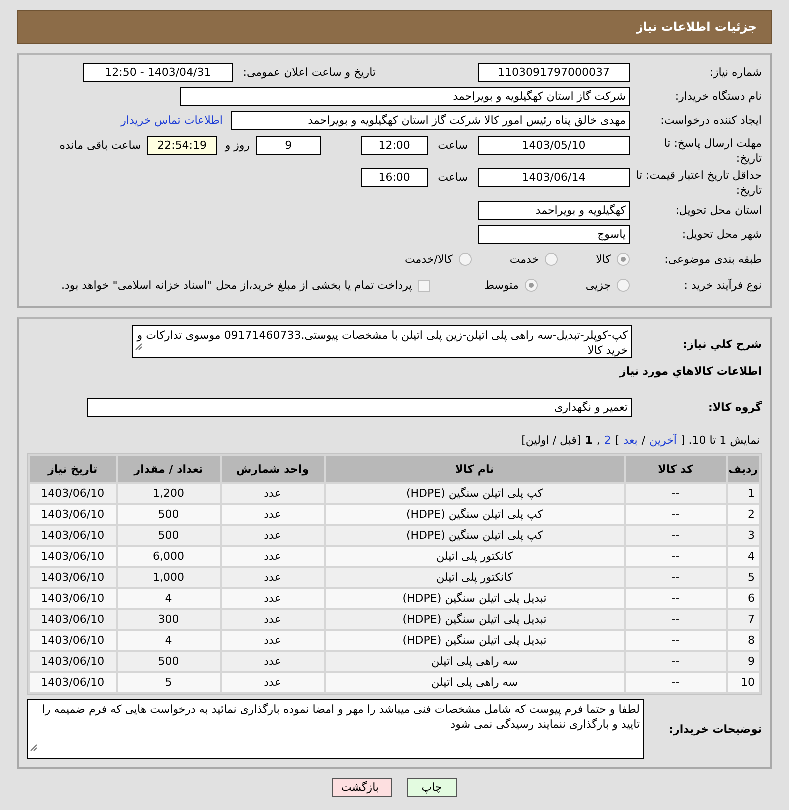 This screenshot has width=789, height=810. What do you see at coordinates (394, 177) in the screenshot?
I see `validity-time-field: 16:00` at bounding box center [394, 177].